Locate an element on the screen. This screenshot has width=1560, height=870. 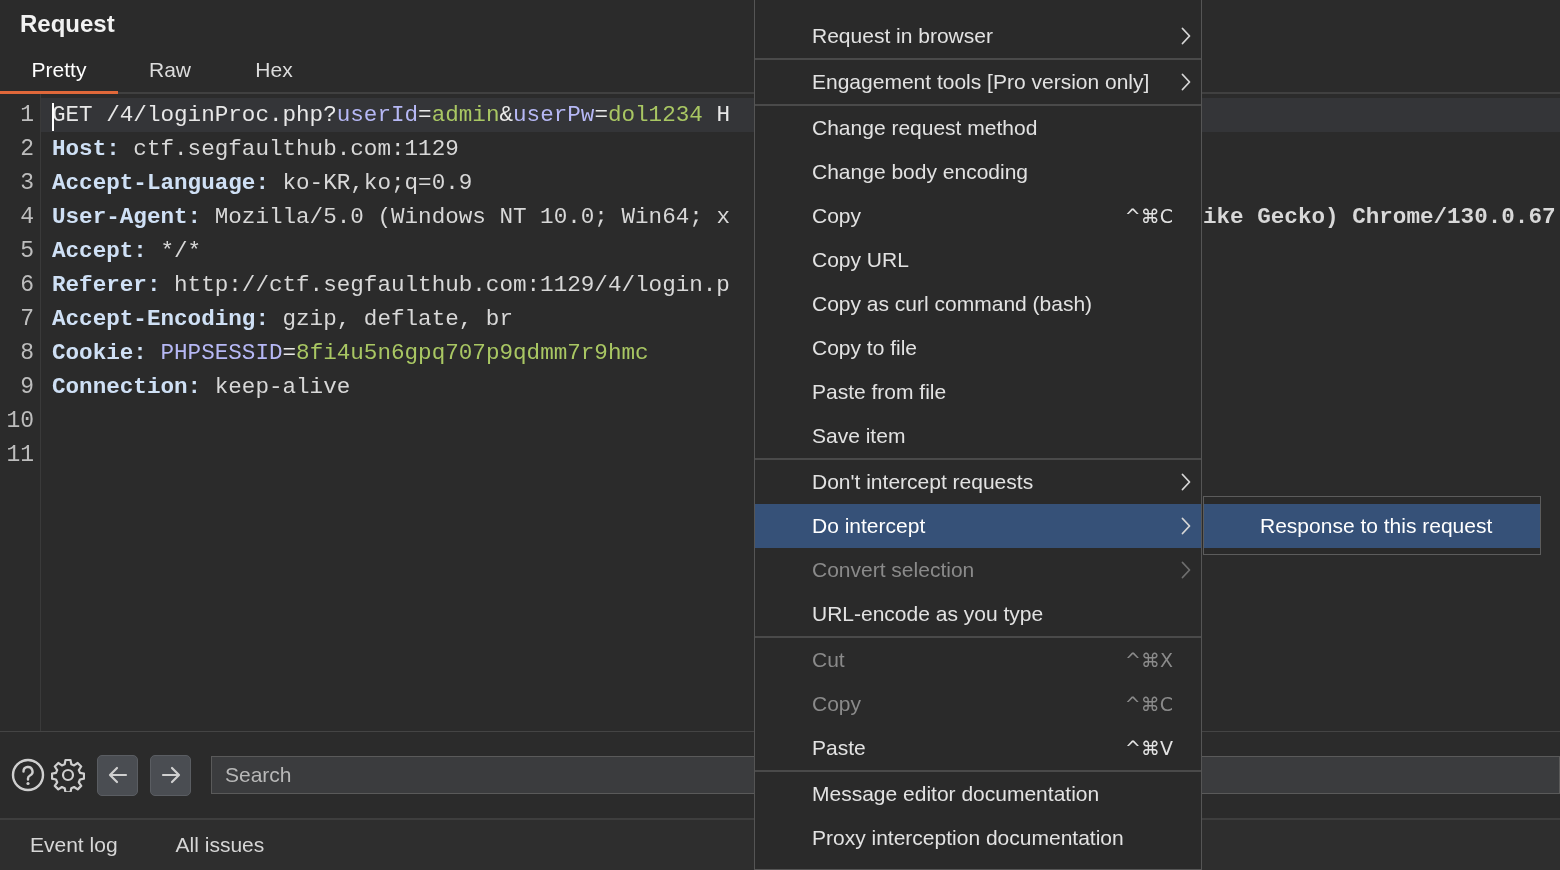
line-number: 7 is located at coordinates (27, 319).